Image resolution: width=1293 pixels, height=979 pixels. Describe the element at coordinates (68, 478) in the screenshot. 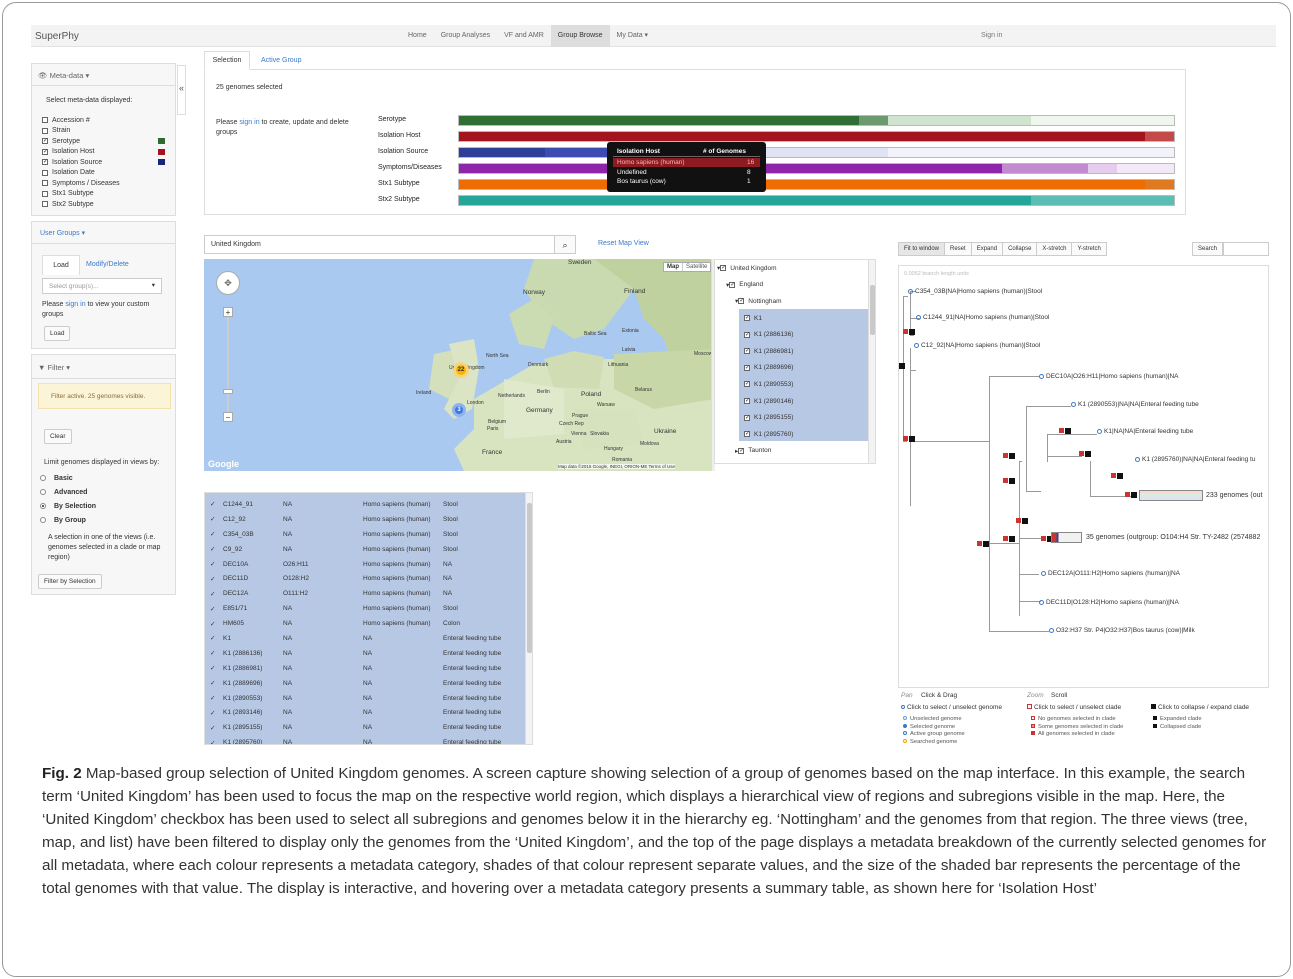

I see `filter-radio-option: Basic` at that location.